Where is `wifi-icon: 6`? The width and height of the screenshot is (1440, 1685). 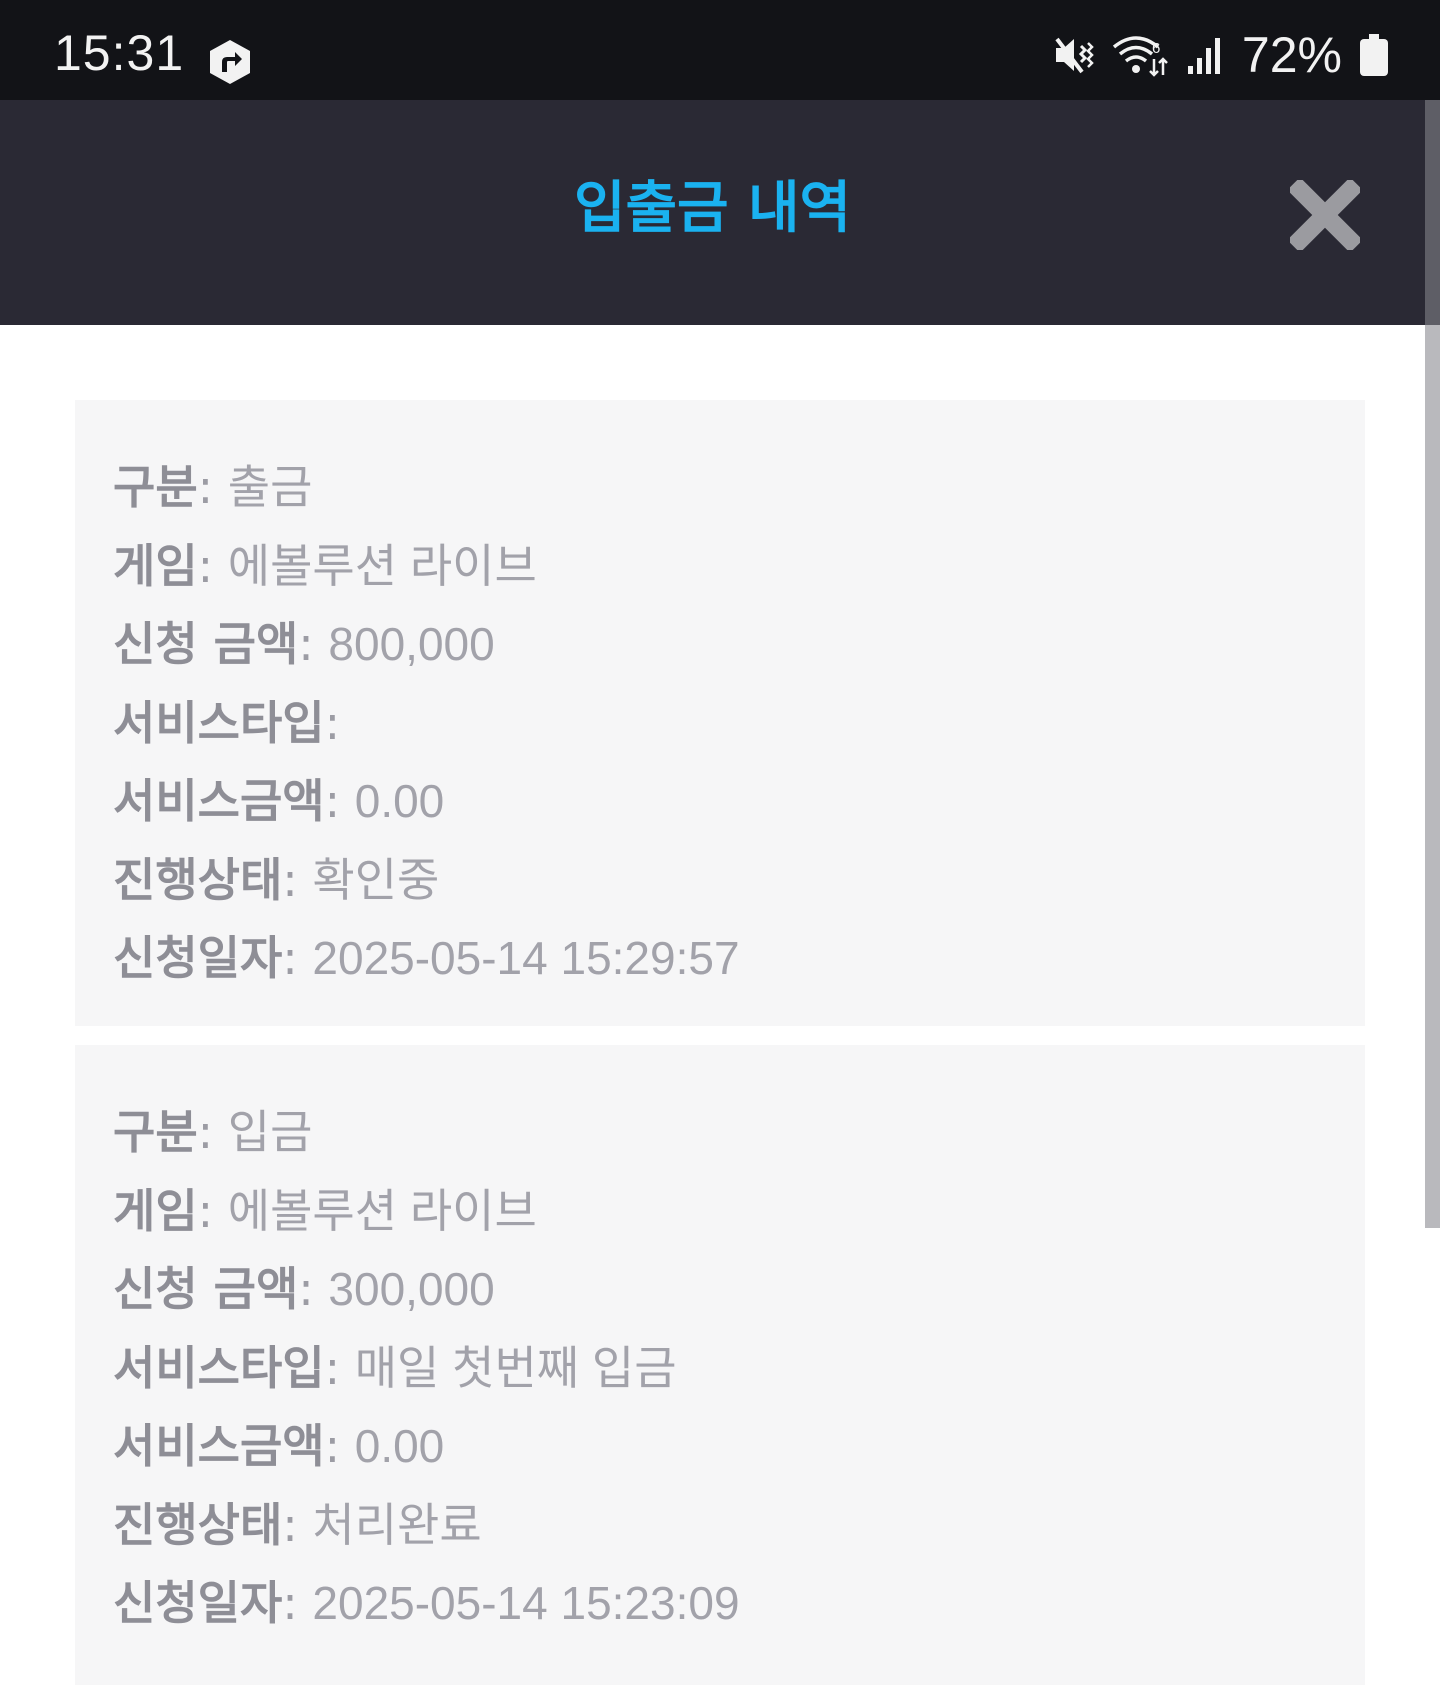
wifi-icon: 6 is located at coordinates (1140, 55).